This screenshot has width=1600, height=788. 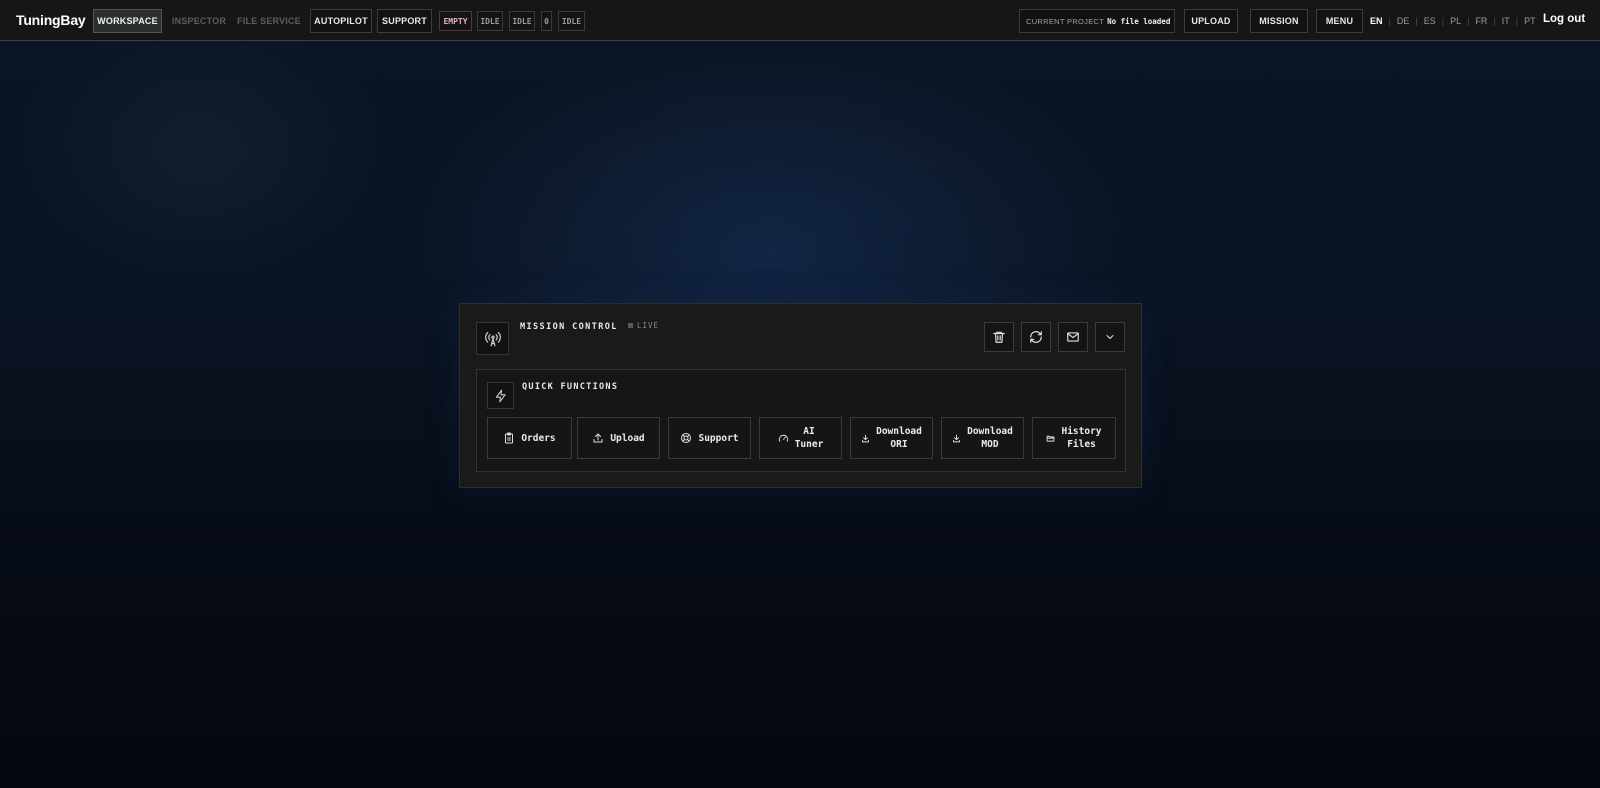 I want to click on download-ori-button: Download ORI, so click(x=891, y=438).